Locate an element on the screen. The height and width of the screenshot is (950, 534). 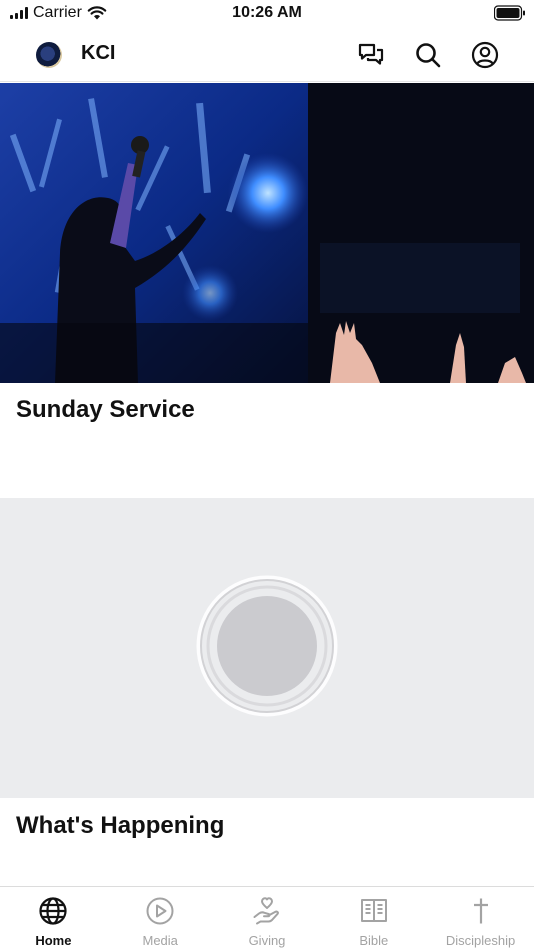
church-logo is located at coordinates (49, 55).